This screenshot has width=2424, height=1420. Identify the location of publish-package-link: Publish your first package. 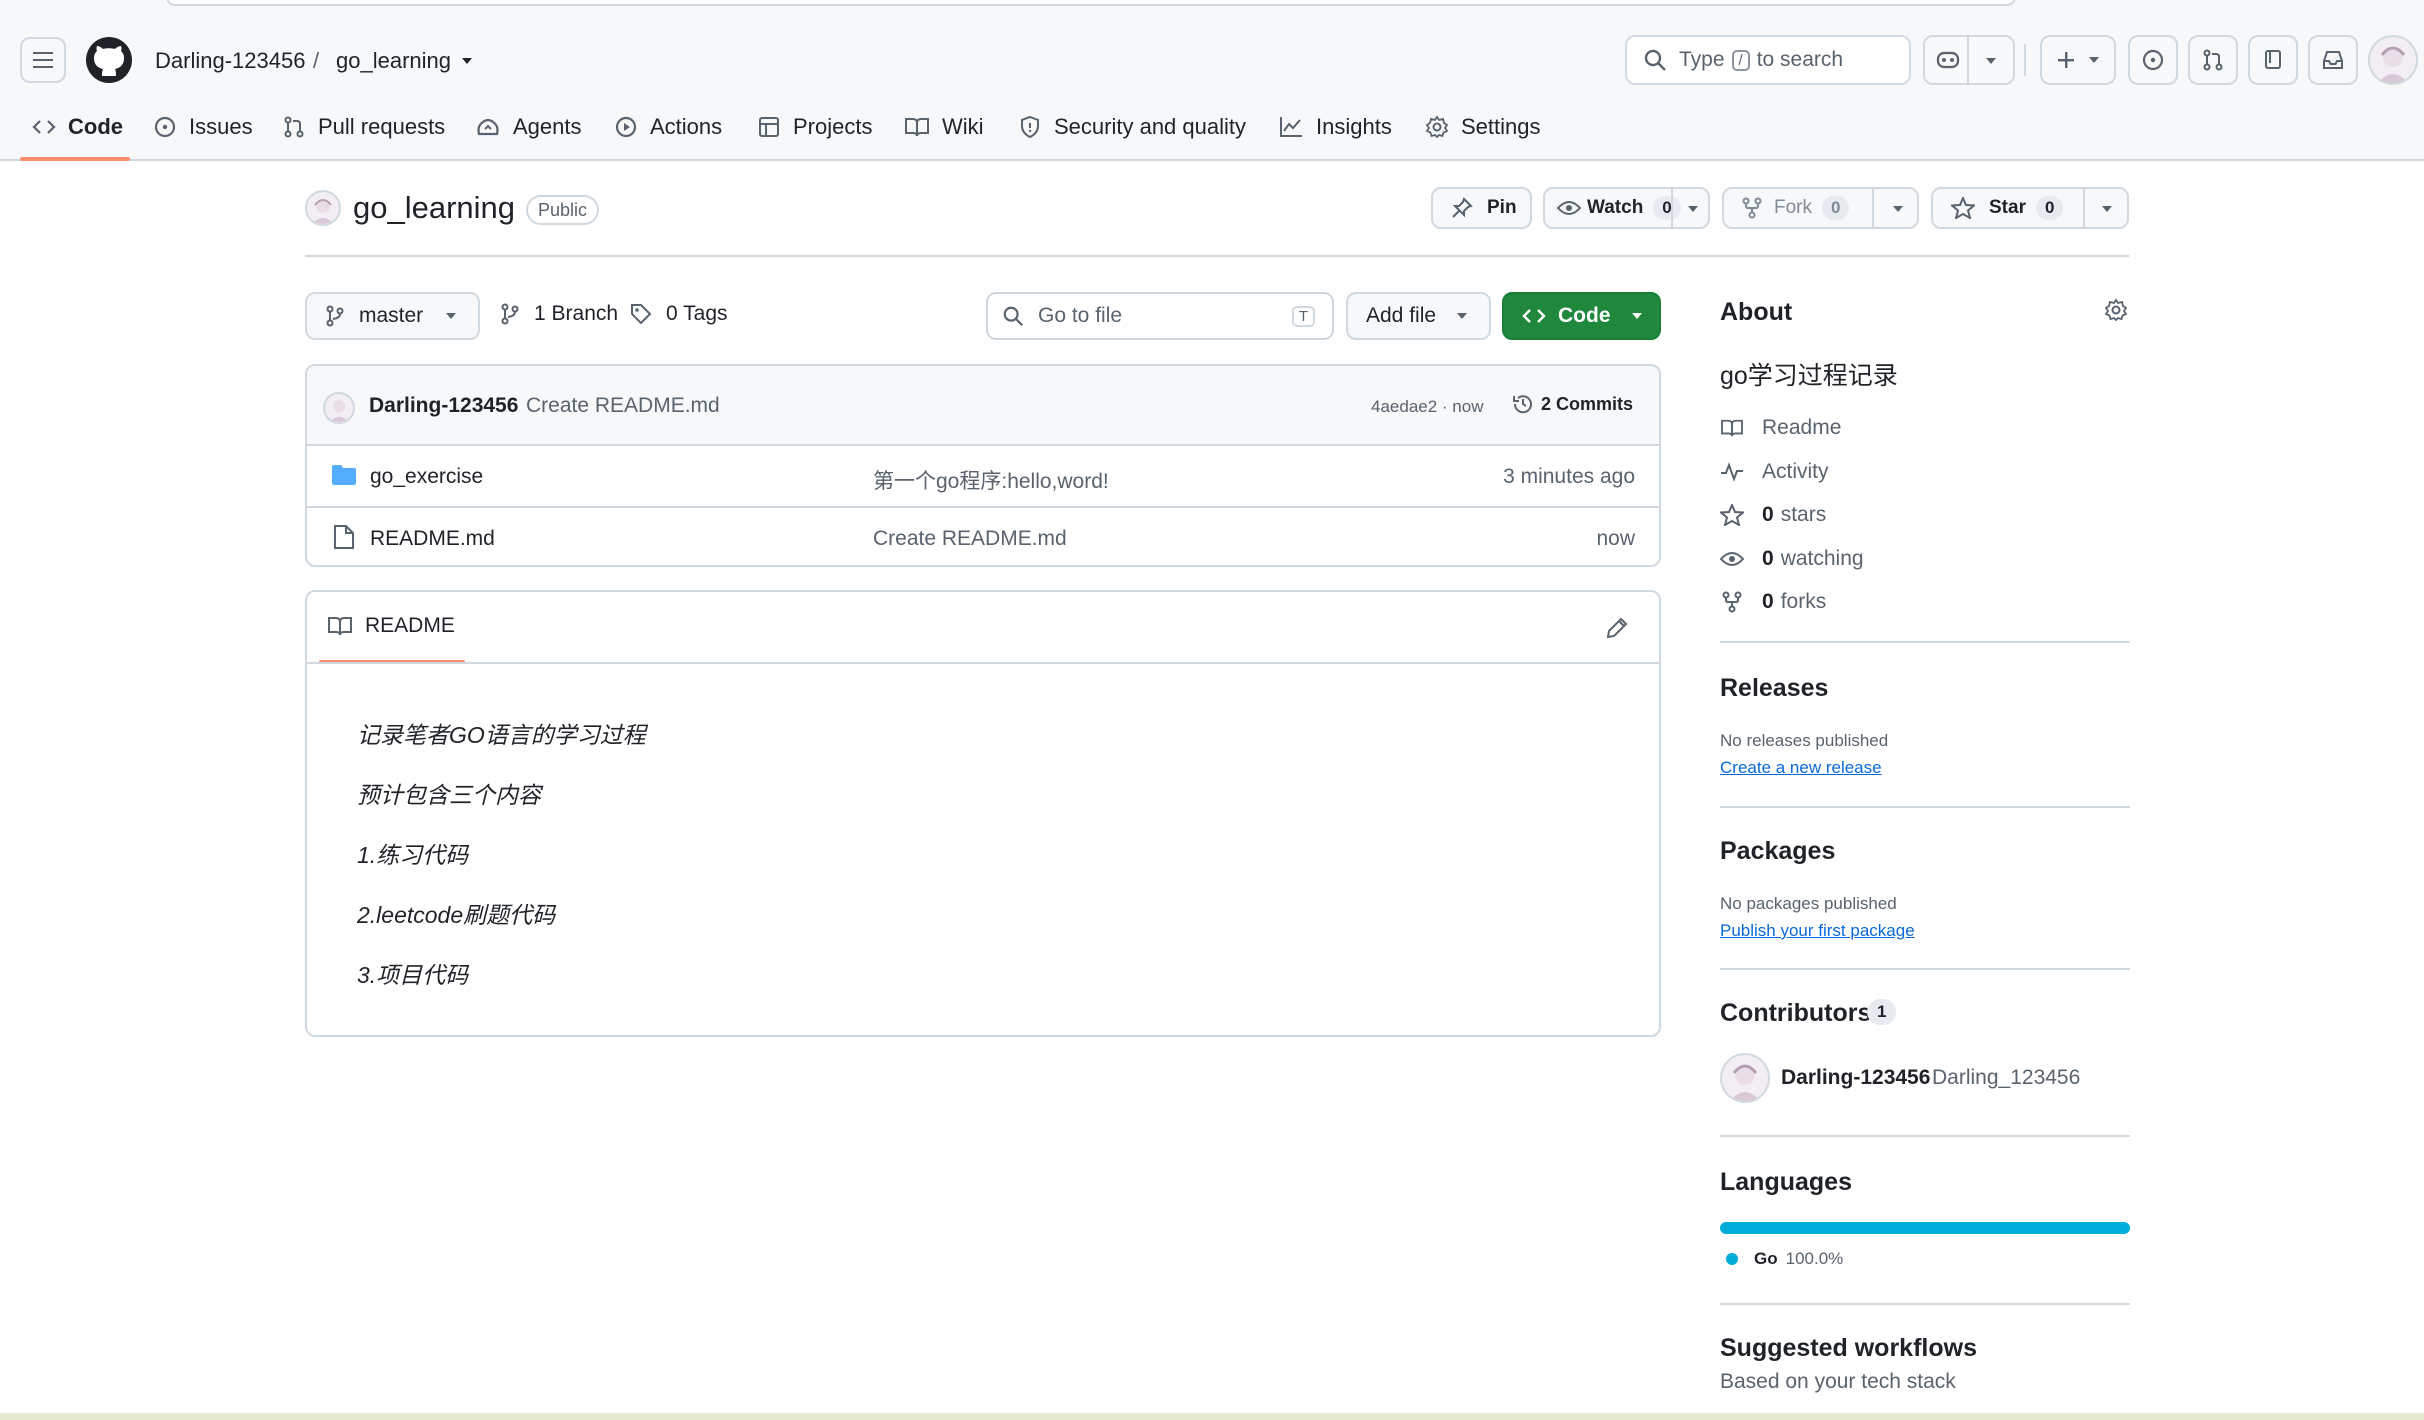
(1817, 931).